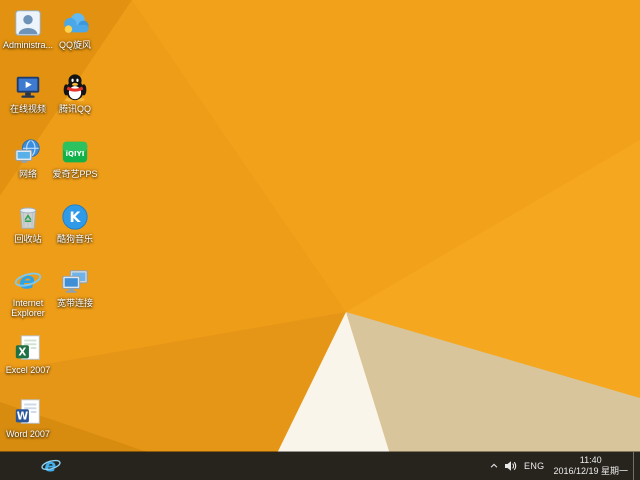 This screenshot has height=480, width=640. I want to click on user-account-icon, so click(28, 23).